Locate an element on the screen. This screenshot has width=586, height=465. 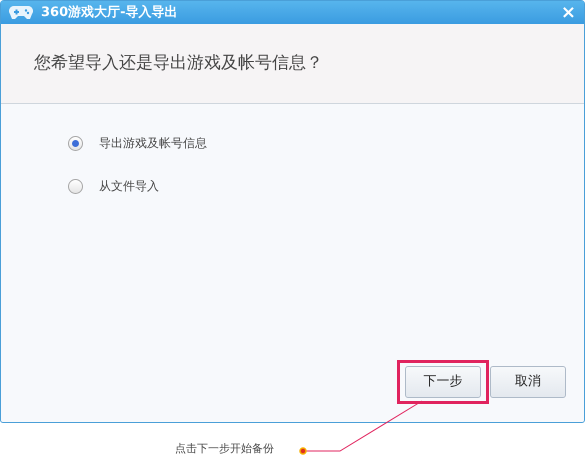
option-label: 从文件导入 is located at coordinates (129, 186).